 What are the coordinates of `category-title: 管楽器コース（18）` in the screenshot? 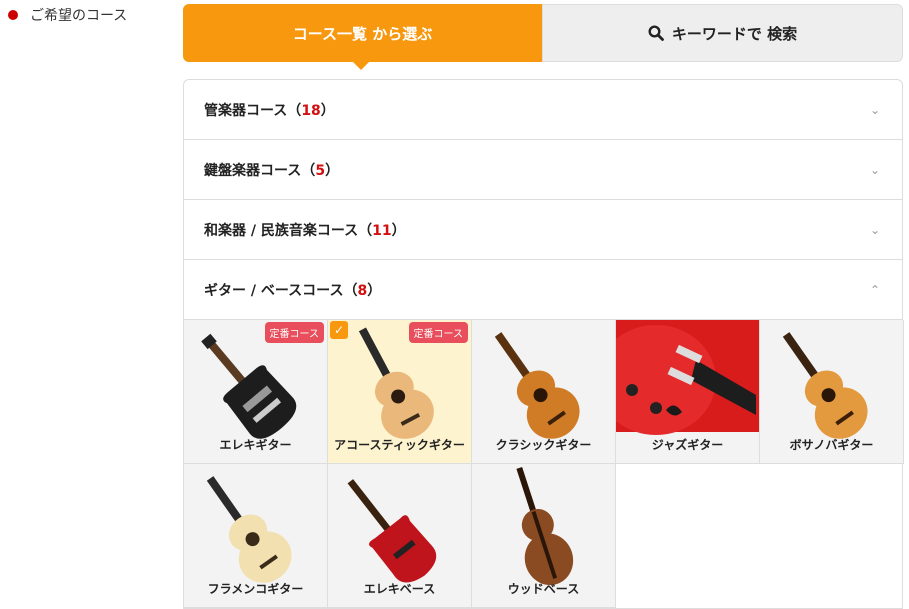 It's located at (269, 110).